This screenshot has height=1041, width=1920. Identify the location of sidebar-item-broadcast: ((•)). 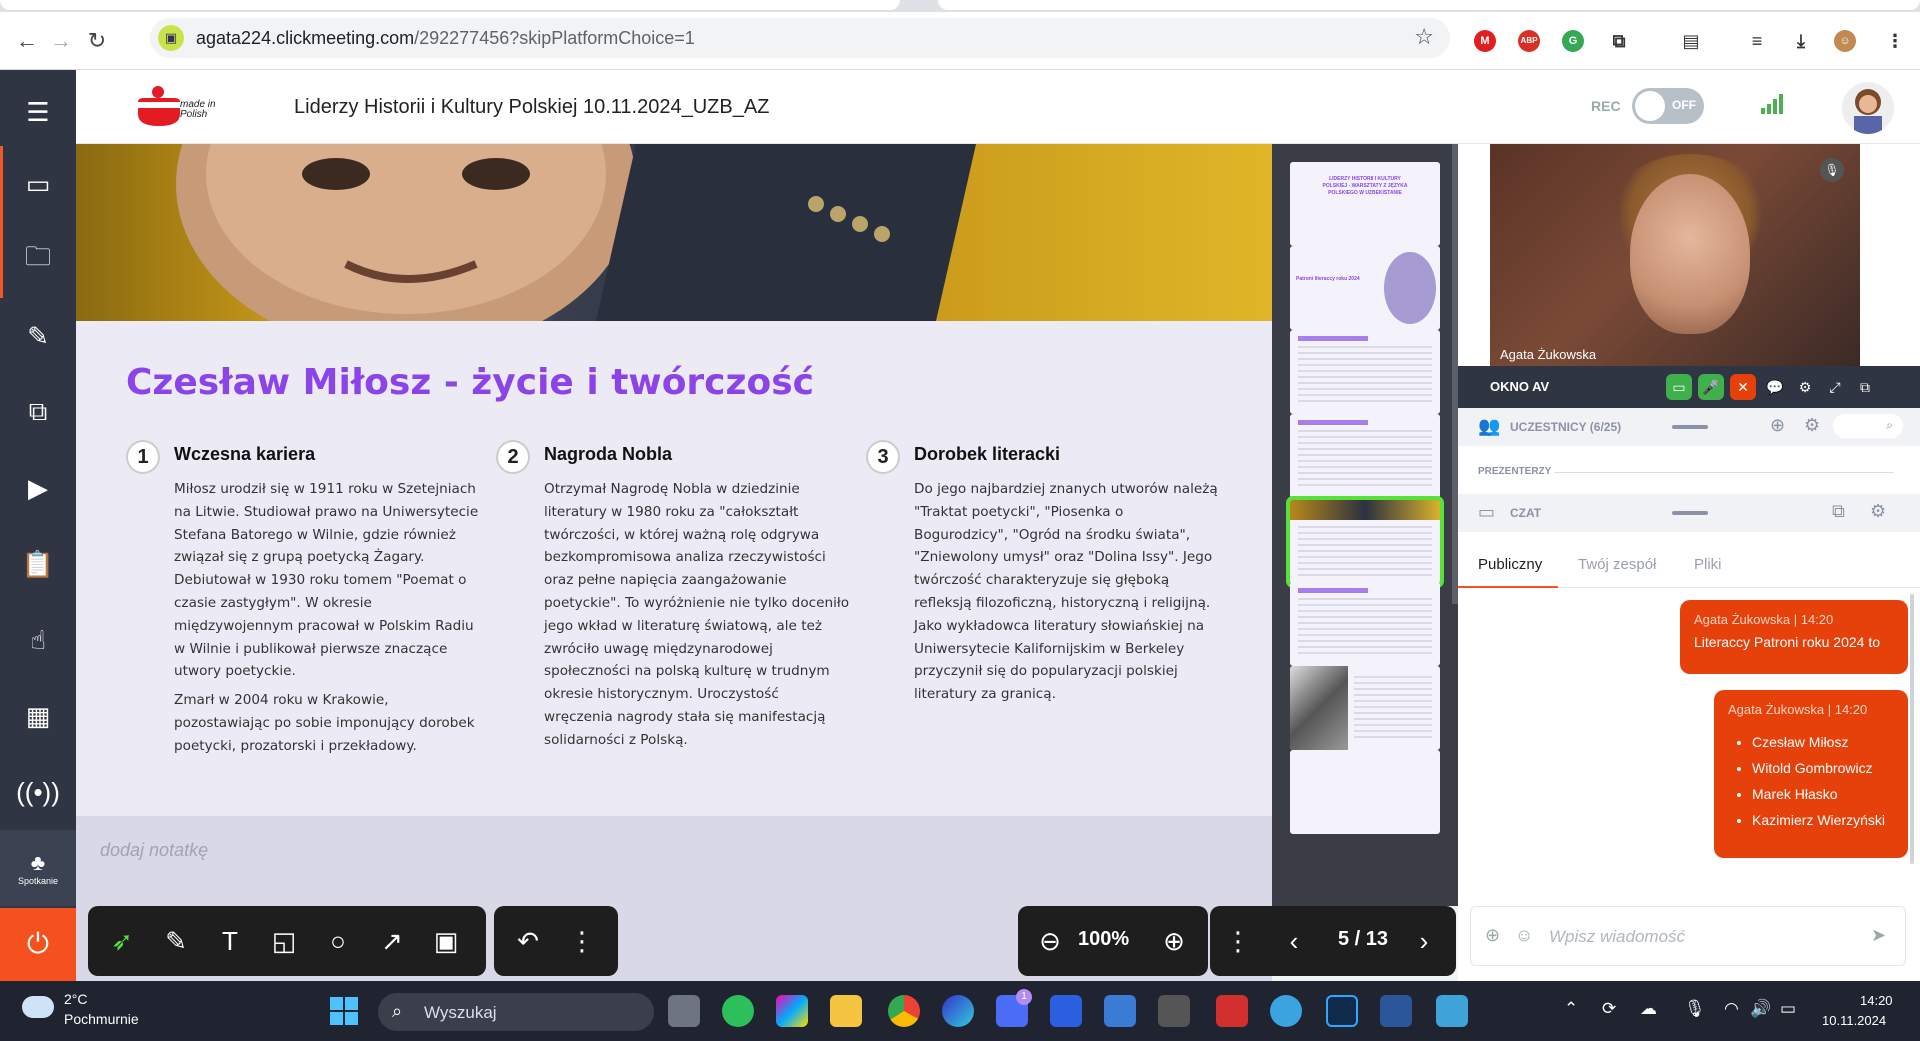
(38, 792).